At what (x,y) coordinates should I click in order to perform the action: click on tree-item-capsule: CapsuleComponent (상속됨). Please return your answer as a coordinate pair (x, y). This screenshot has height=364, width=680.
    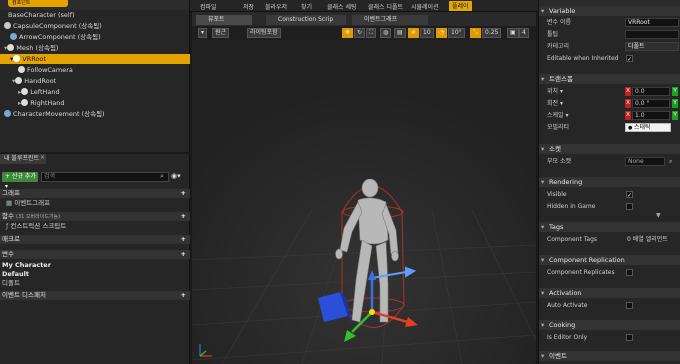
    Looking at the image, I should click on (95, 26).